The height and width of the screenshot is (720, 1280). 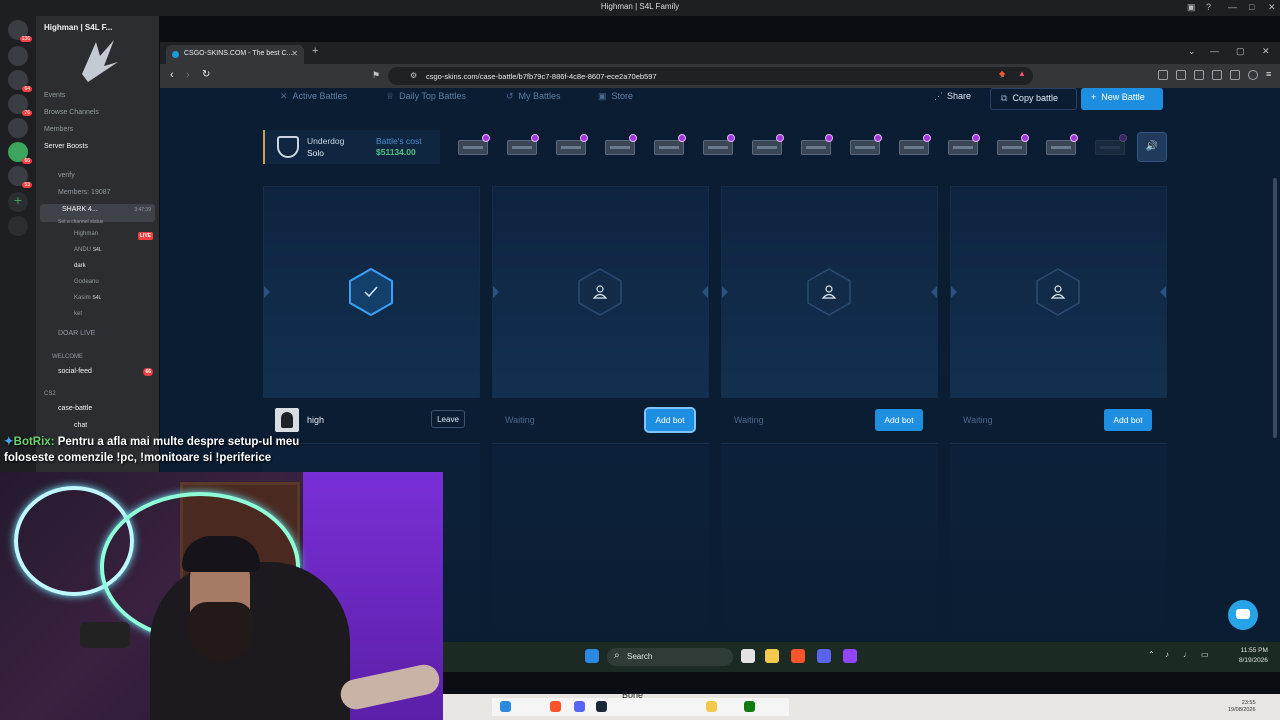 What do you see at coordinates (1151, 654) in the screenshot?
I see `tray-chevron-icon: ⌃` at bounding box center [1151, 654].